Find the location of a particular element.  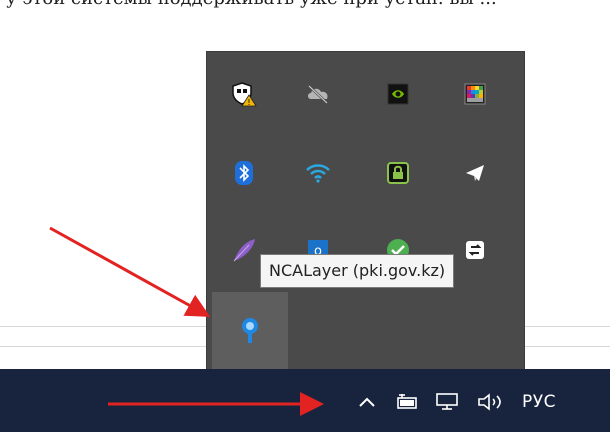

taskbar: РУС is located at coordinates (305, 400).